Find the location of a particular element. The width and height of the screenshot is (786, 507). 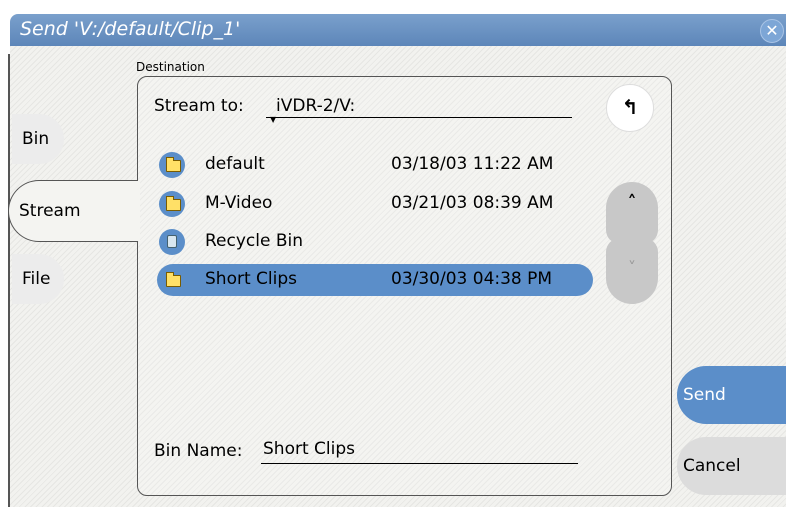

list-item: default 03/18/03 11:22 AM is located at coordinates (375, 165).